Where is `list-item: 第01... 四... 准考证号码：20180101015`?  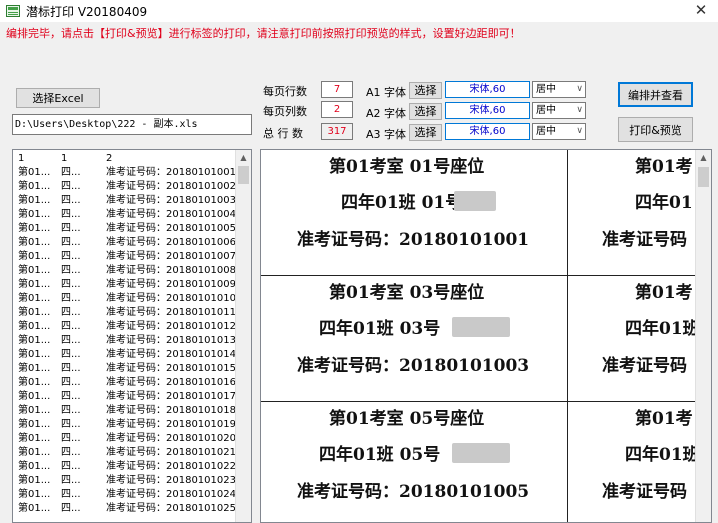 list-item: 第01... 四... 准考证号码：20180101015 is located at coordinates (125, 369).